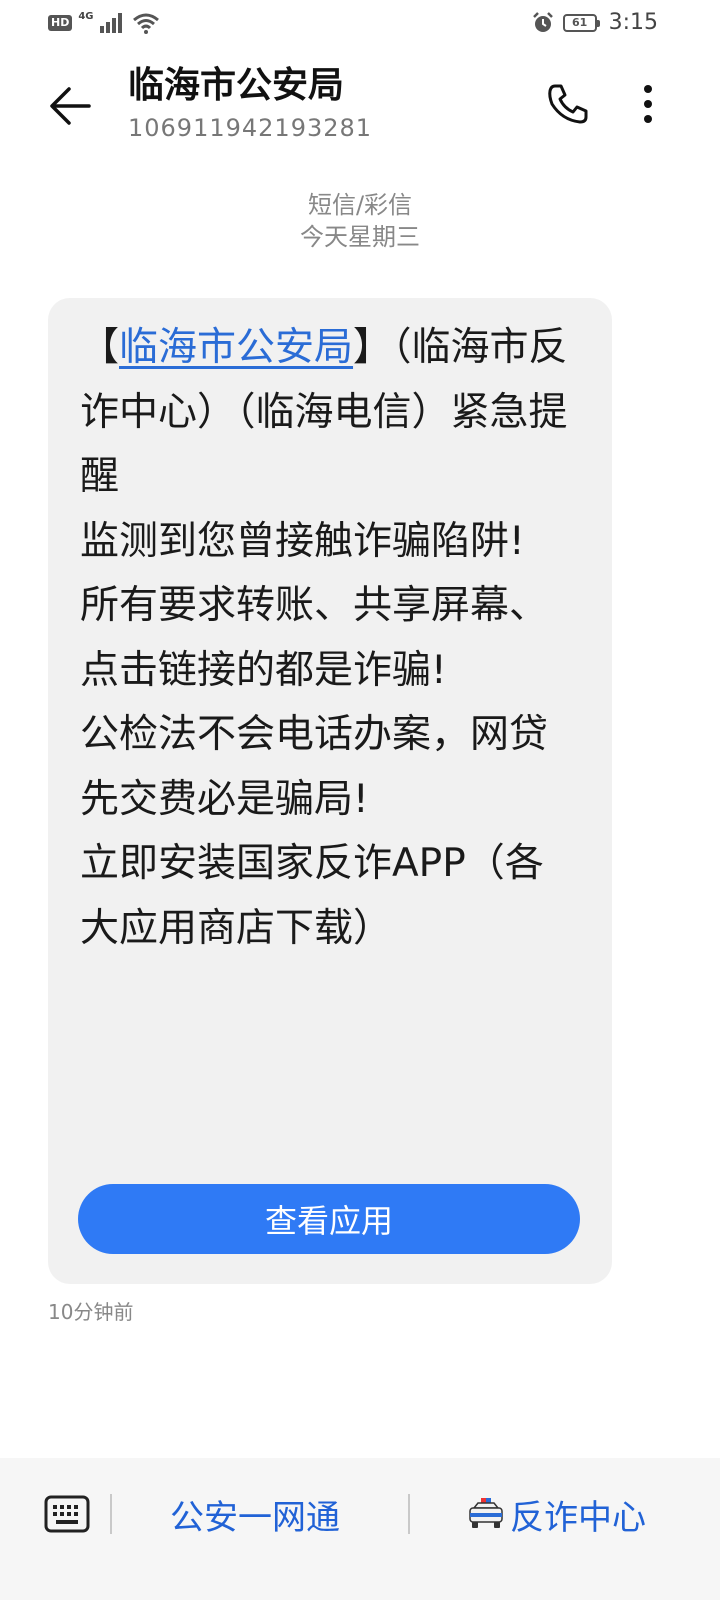 This screenshot has width=720, height=1600. What do you see at coordinates (360, 1529) in the screenshot?
I see `bottom-menu-bar: 公安一网通 反诈中心` at bounding box center [360, 1529].